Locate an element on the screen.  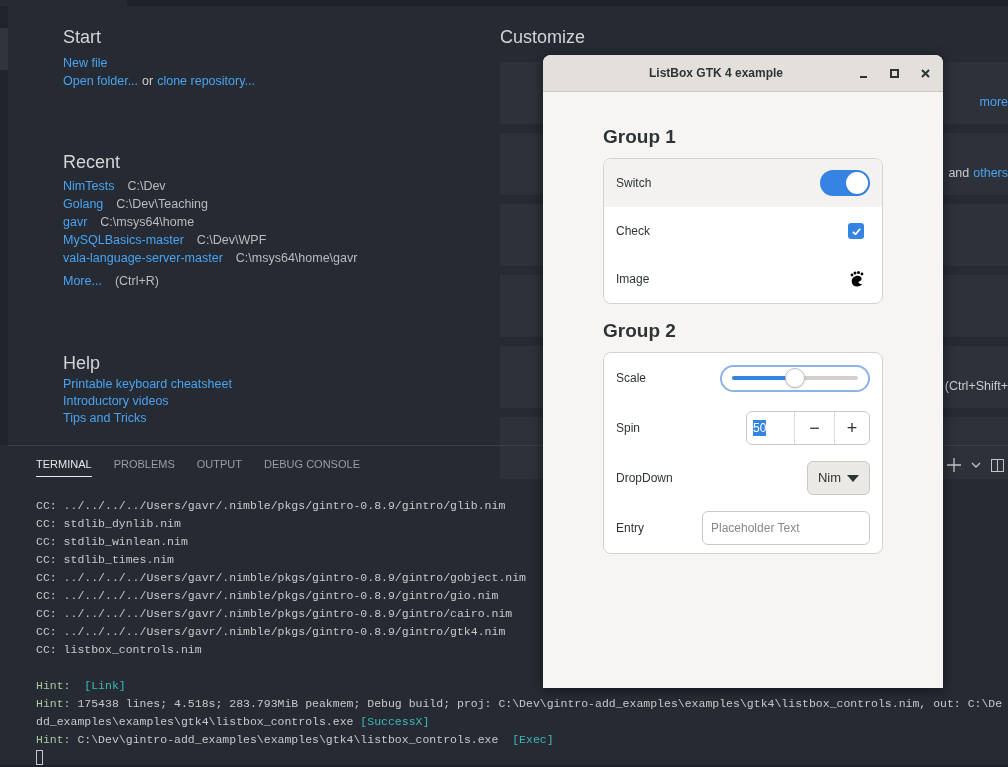
panel-tab: DEBUG CONSOLE is located at coordinates (312, 465).